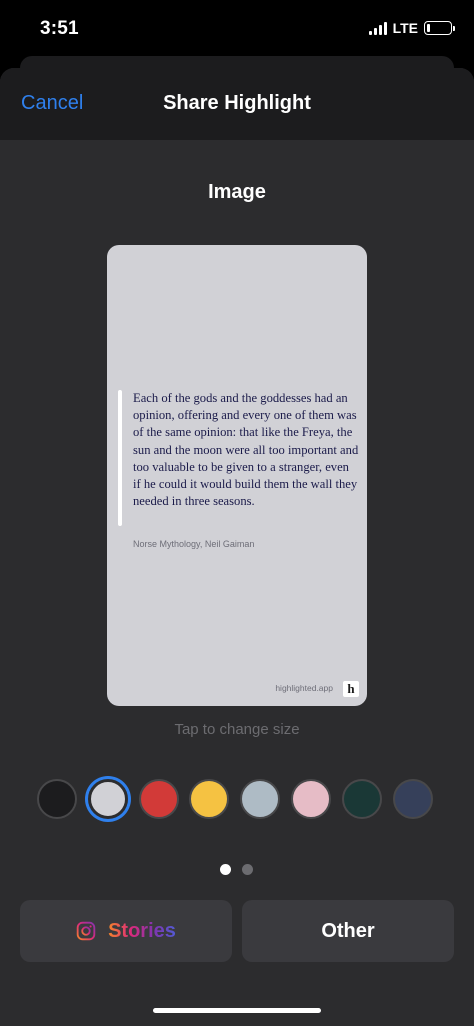 Image resolution: width=474 pixels, height=1026 pixels. Describe the element at coordinates (107, 799) in the screenshot. I see `color-swatch-light-gray` at that location.